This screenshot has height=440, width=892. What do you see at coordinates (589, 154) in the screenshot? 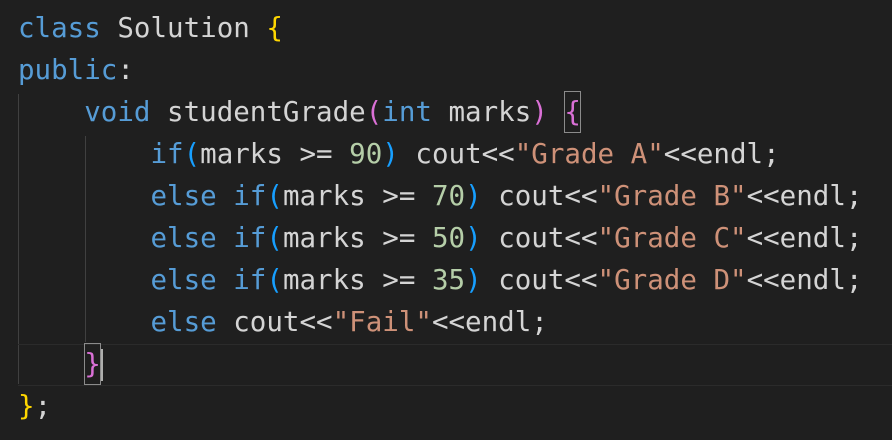
I see `string-literal: "Grade A"` at bounding box center [589, 154].